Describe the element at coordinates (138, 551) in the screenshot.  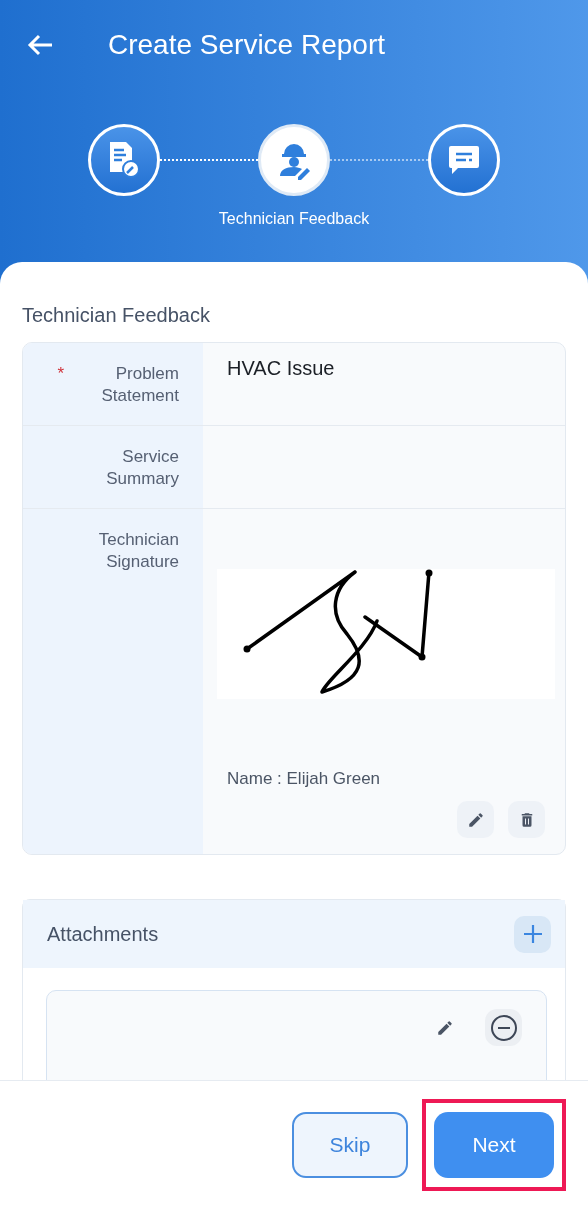
I see `field-label: Technician Signature` at that location.